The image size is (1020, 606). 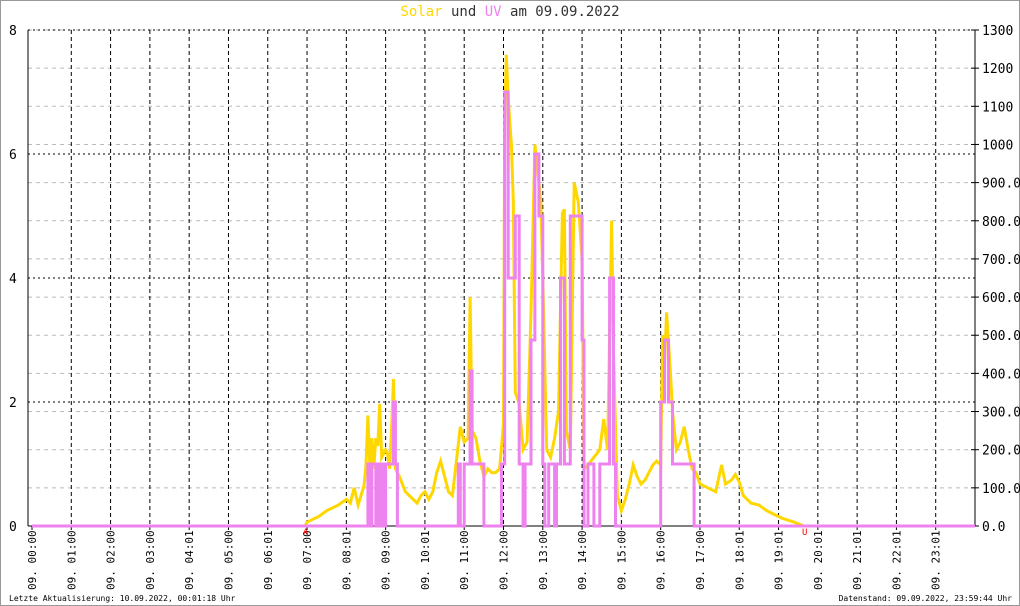 I want to click on right-tick-label: 800.0, so click(x=1001, y=222).